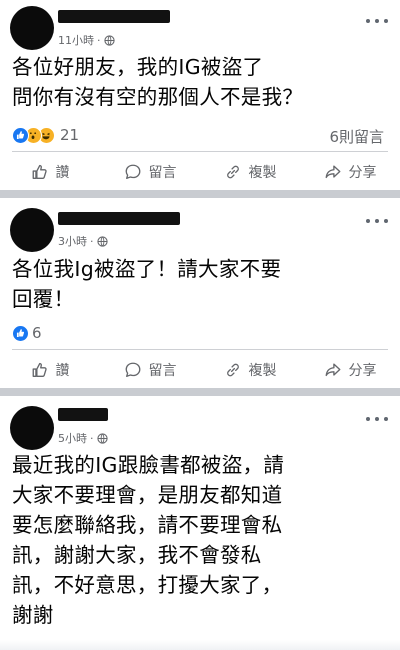 This screenshot has height=650, width=400. Describe the element at coordinates (147, 284) in the screenshot. I see `post-text: 各位我Ig被盜了！請大家不要 回覆！` at that location.